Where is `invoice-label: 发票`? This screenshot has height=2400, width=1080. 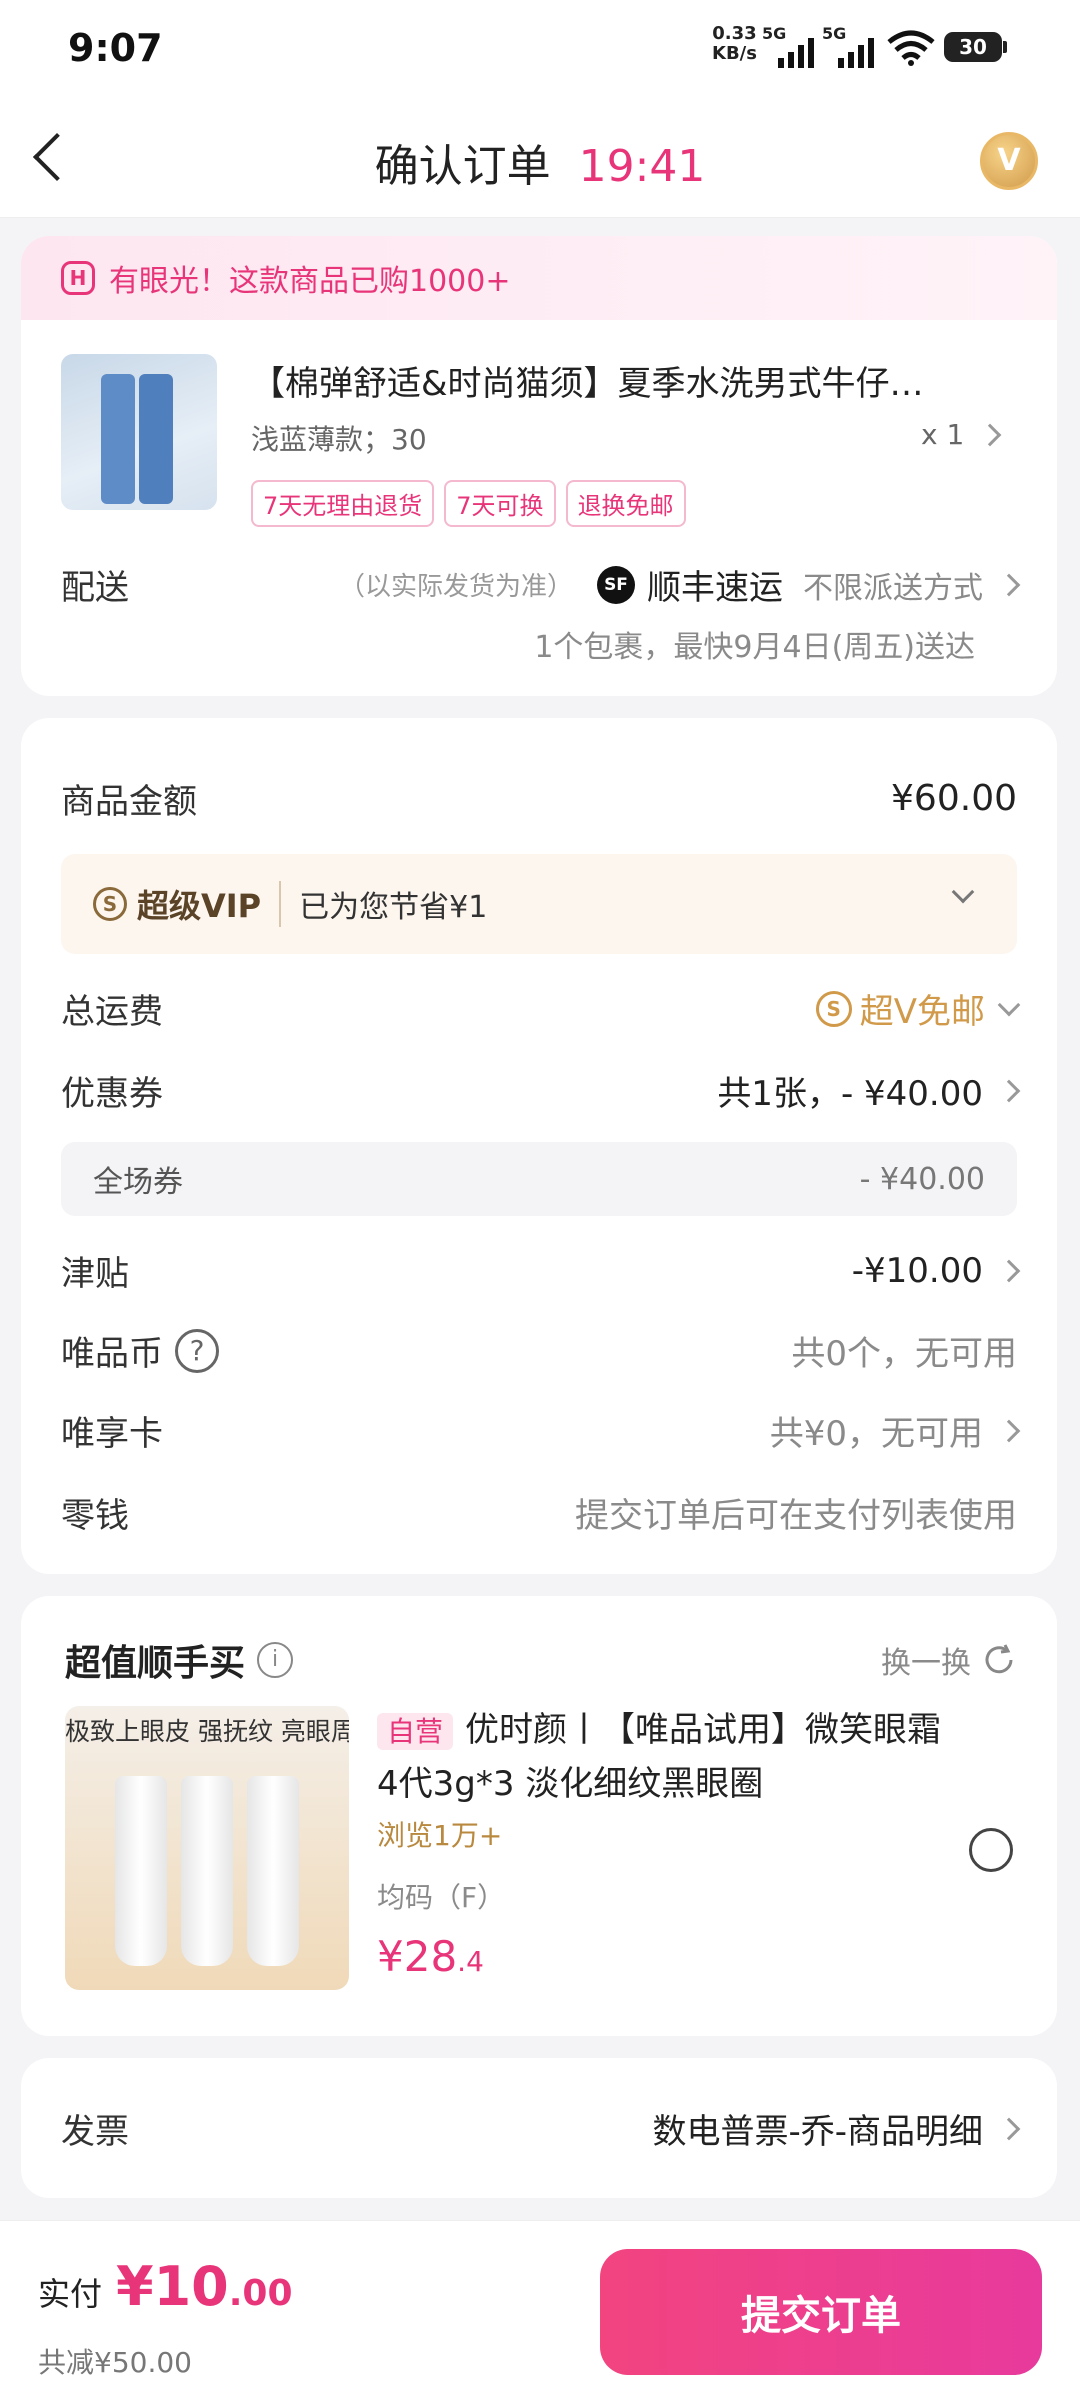
invoice-label: 发票 is located at coordinates (95, 2132).